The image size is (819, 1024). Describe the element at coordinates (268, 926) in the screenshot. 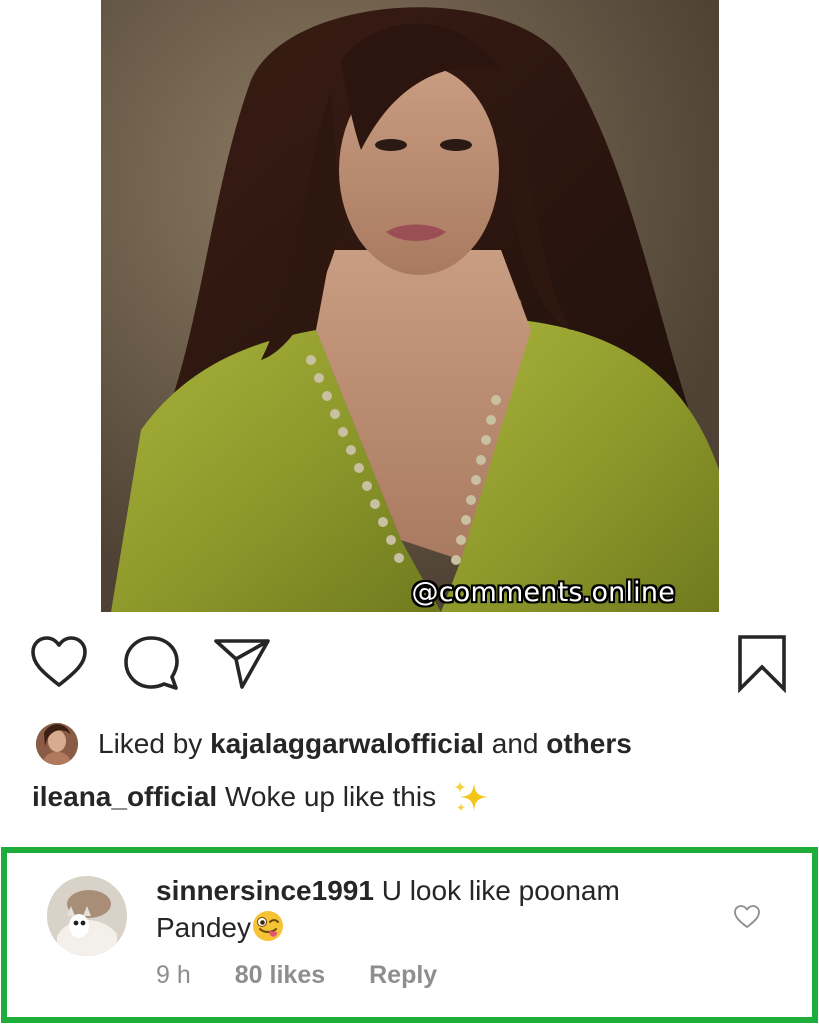

I see `winking-tongue-emoji` at that location.